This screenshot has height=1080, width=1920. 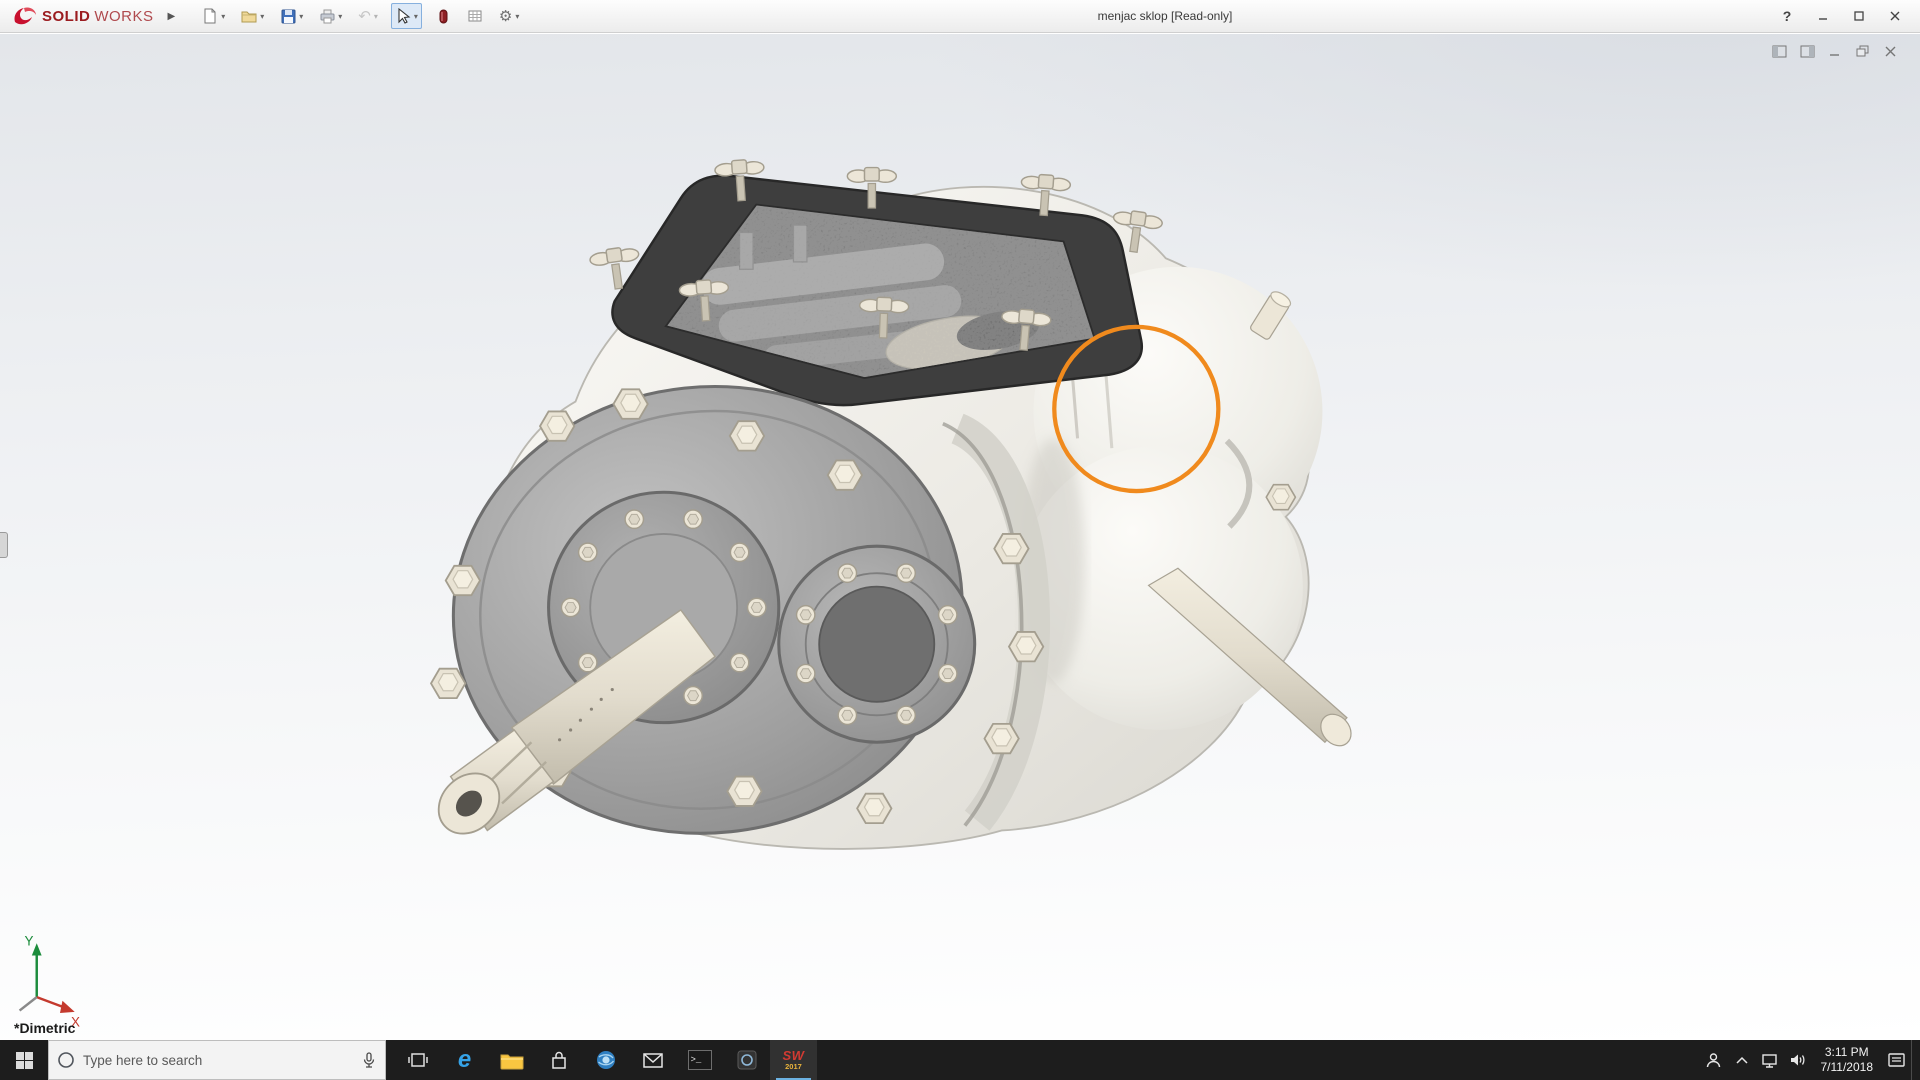 I want to click on task-view-icon, so click(x=417, y=1060).